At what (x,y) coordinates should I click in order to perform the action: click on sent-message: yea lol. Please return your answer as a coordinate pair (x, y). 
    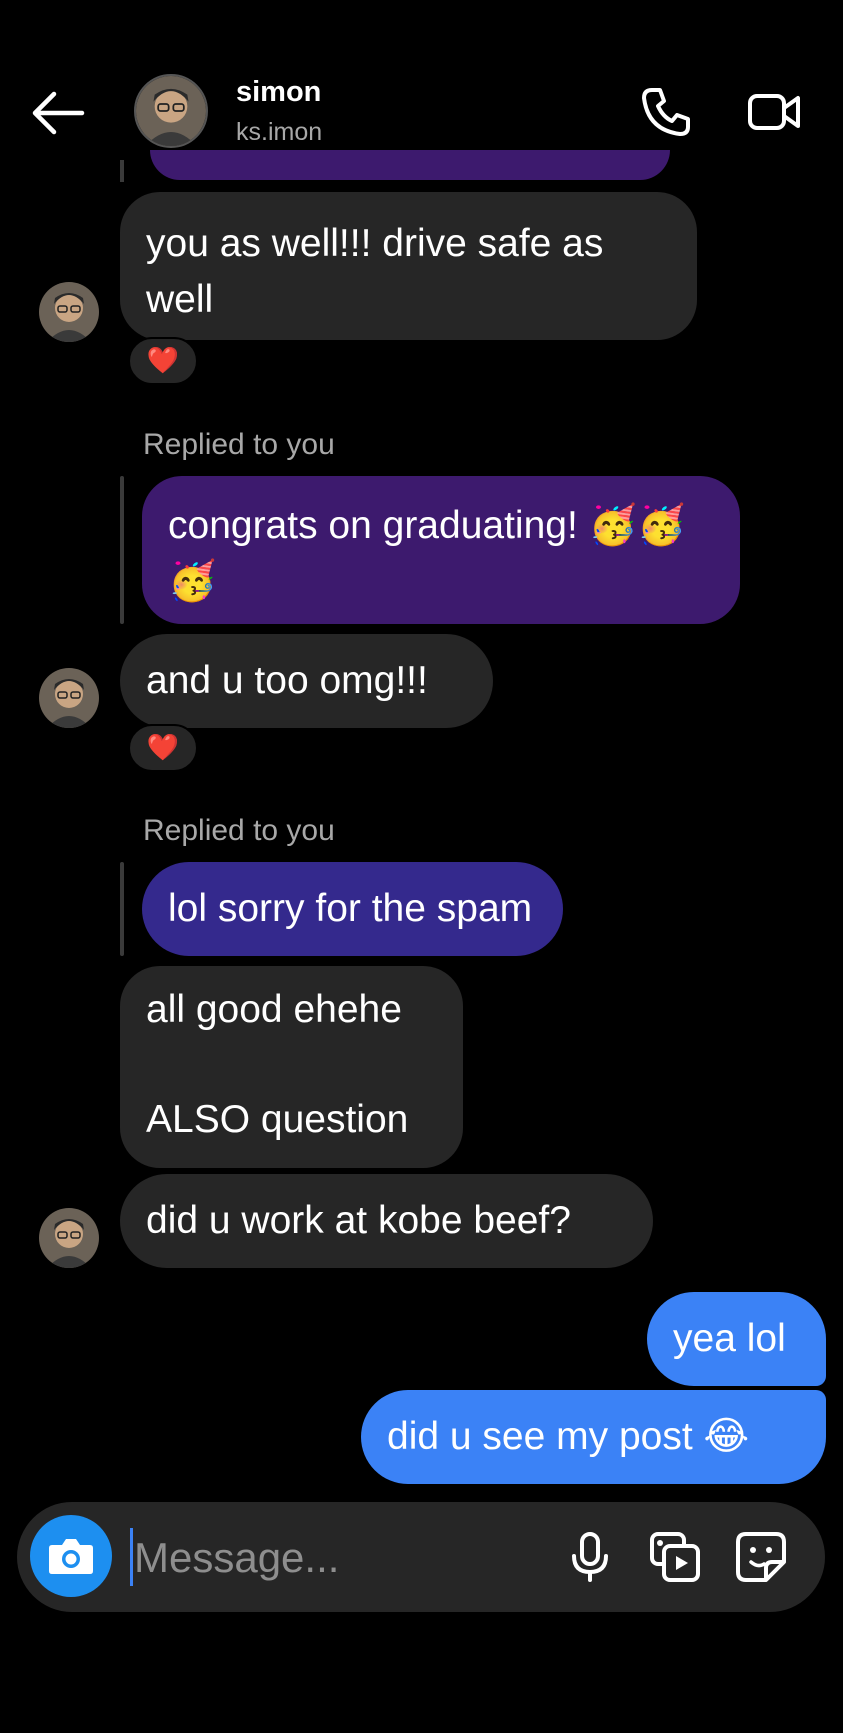
    Looking at the image, I should click on (736, 1339).